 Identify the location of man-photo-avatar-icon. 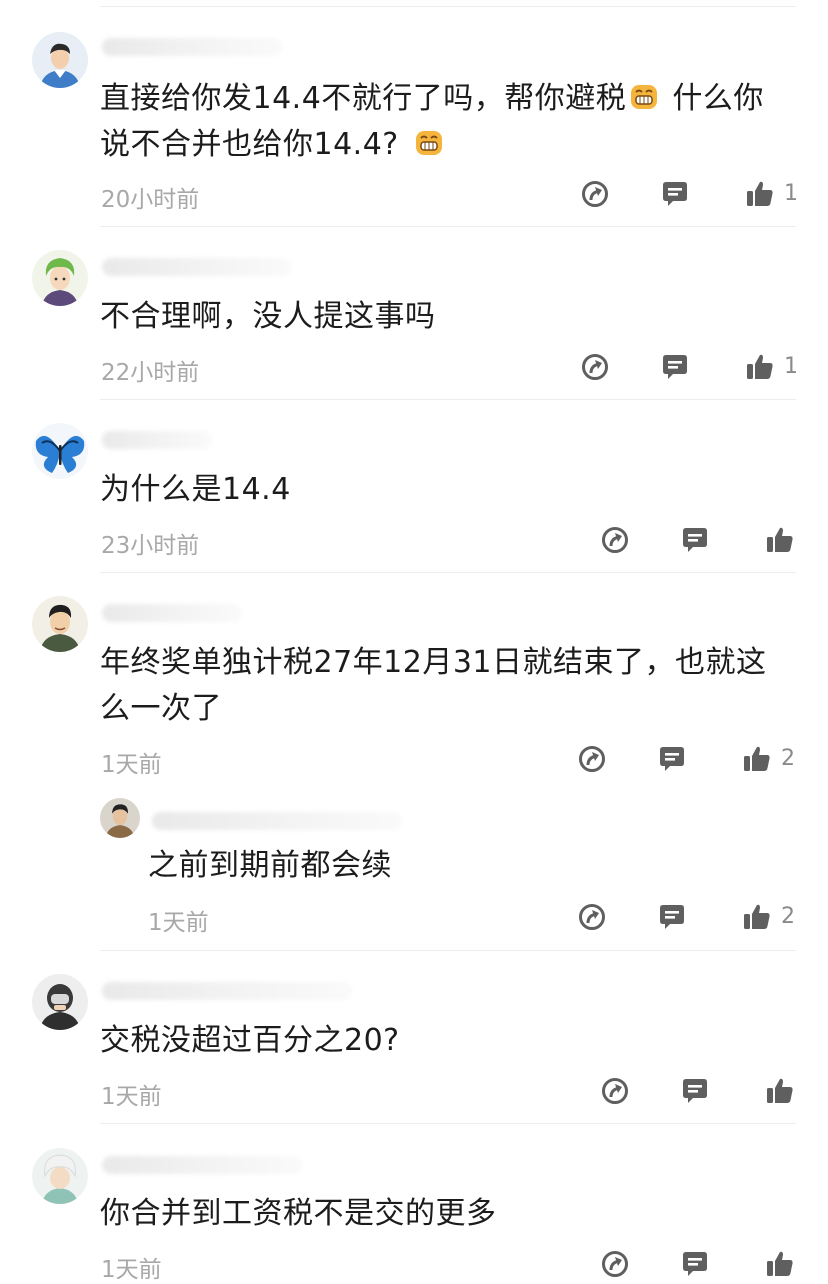
(120, 818).